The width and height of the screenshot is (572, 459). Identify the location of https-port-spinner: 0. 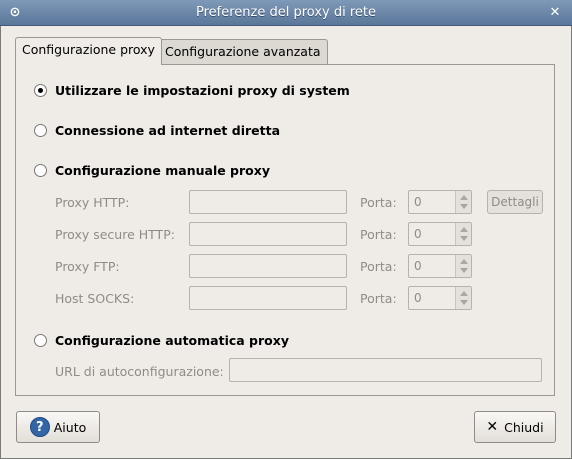
(440, 234).